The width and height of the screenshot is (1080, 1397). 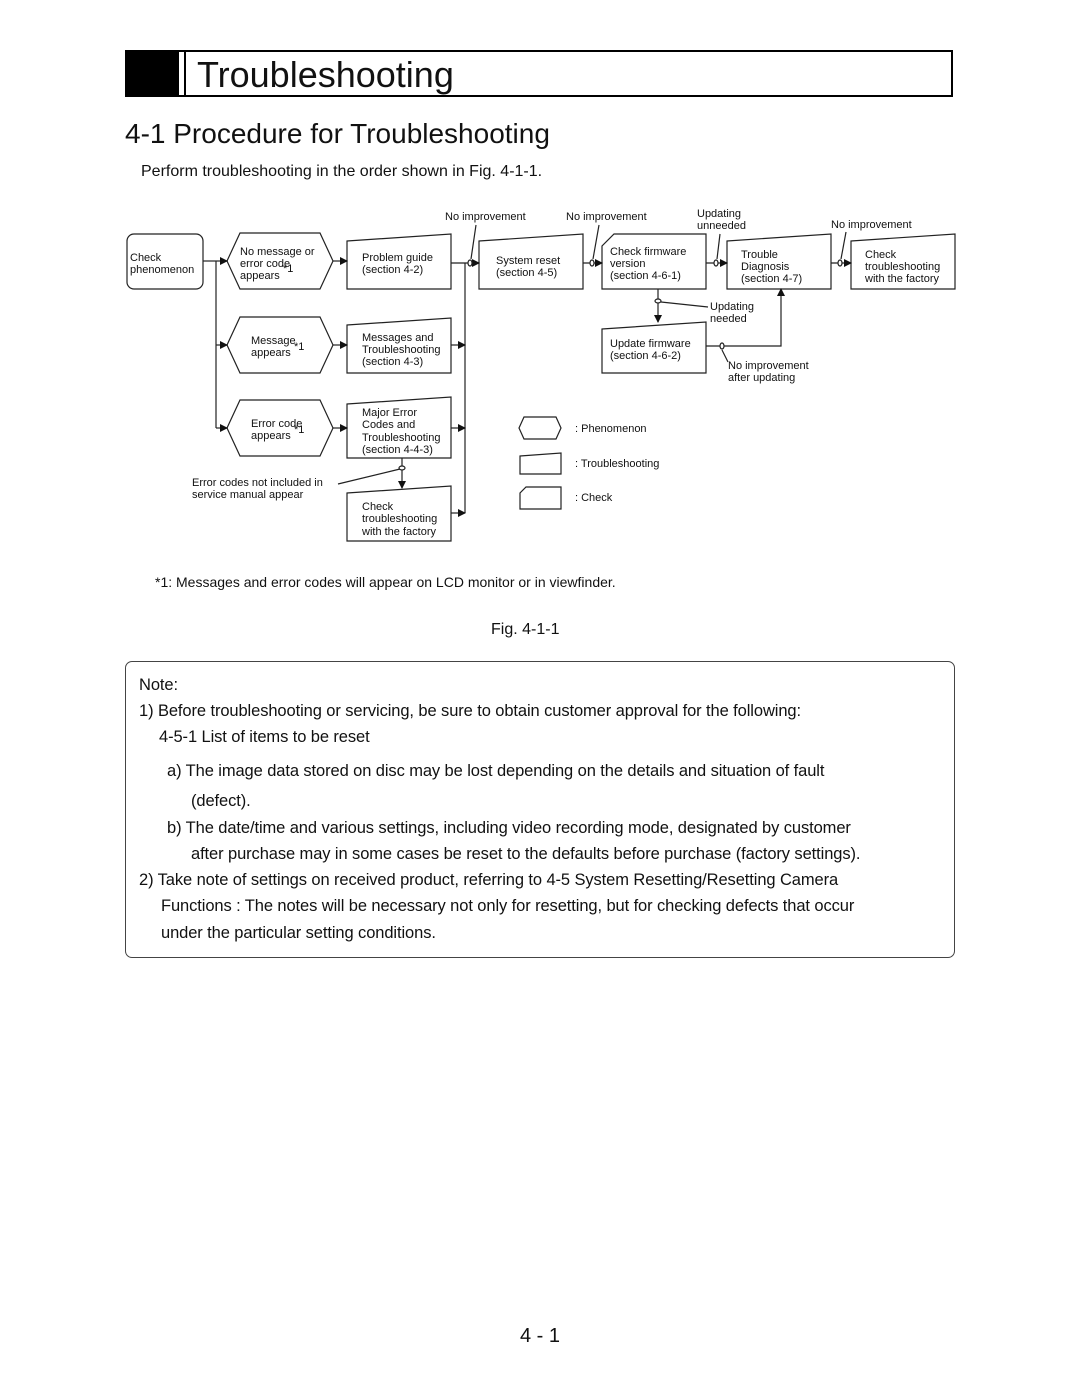 What do you see at coordinates (299, 430) in the screenshot?
I see `superscript-1-error: *1` at bounding box center [299, 430].